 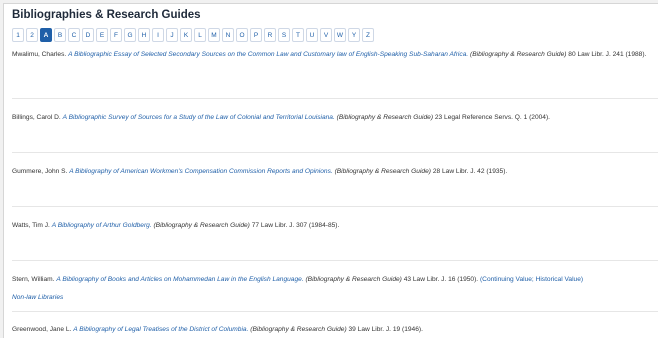 What do you see at coordinates (607, 54) in the screenshot?
I see `entry-citation: 80 Law Libr. J. 241 (1988).` at bounding box center [607, 54].